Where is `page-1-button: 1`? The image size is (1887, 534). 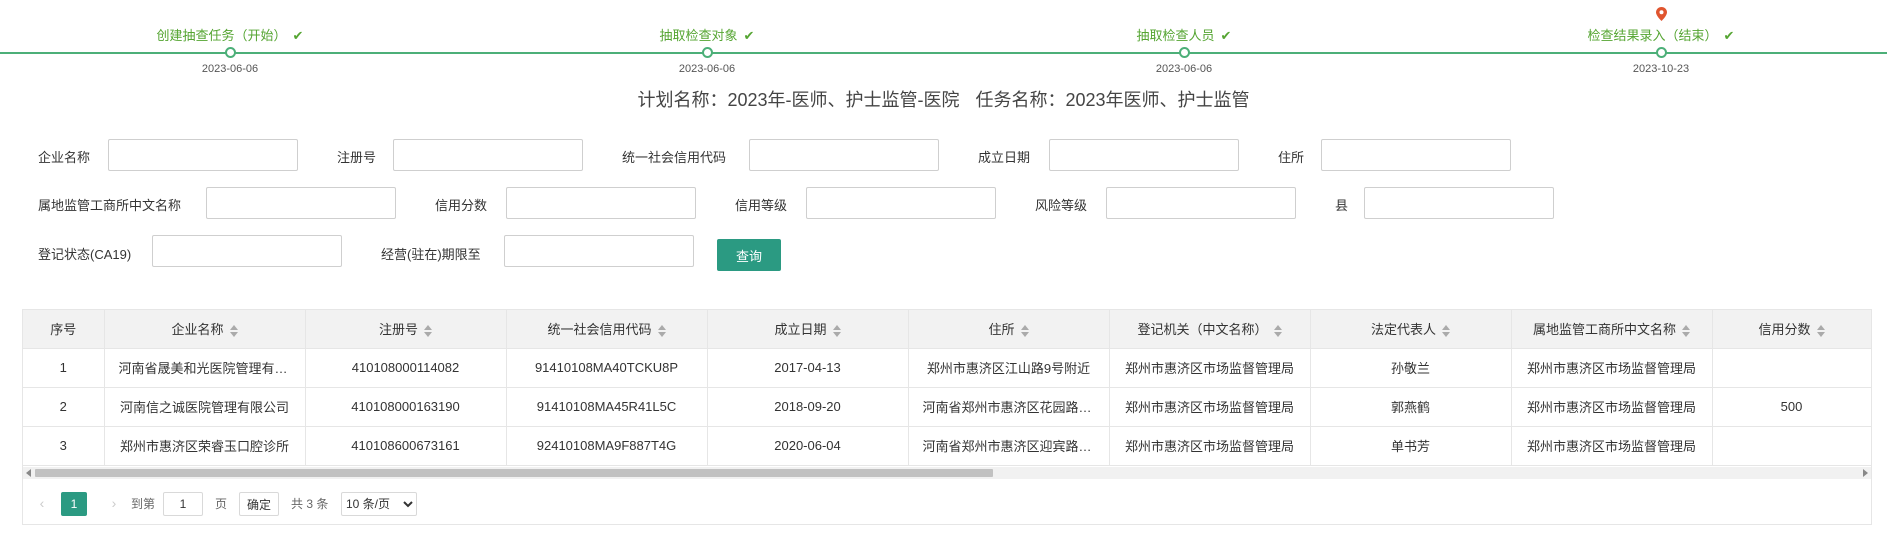 page-1-button: 1 is located at coordinates (74, 504).